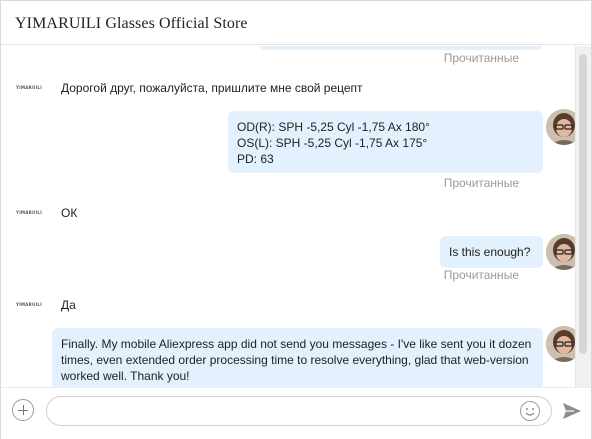 The height and width of the screenshot is (439, 592). Describe the element at coordinates (68, 305) in the screenshot. I see `incoming-message: Да` at that location.